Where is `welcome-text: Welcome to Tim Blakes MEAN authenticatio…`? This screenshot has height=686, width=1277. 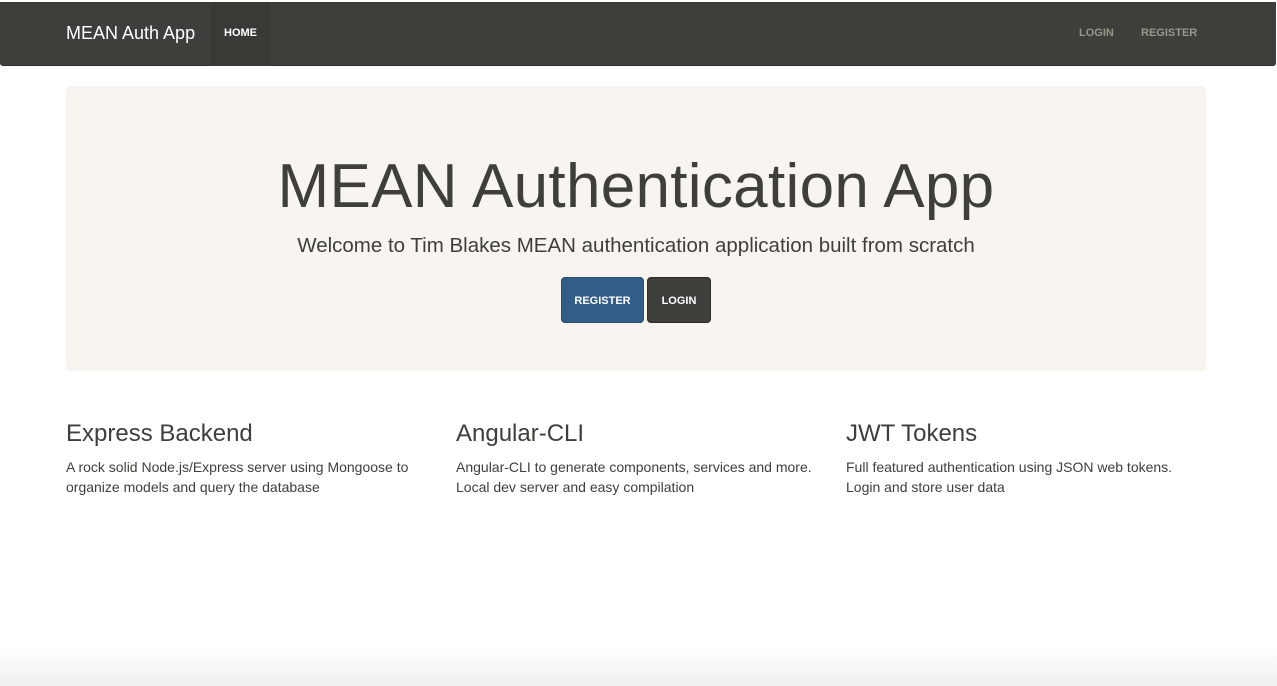 welcome-text: Welcome to Tim Blakes MEAN authenticatio… is located at coordinates (636, 245).